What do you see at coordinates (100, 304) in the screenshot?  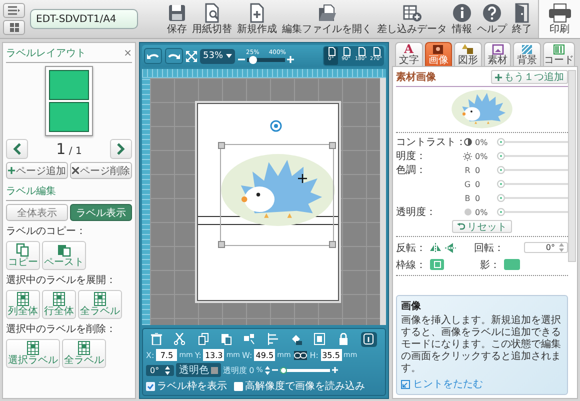 I see `expand-label-button: 全ラベル` at bounding box center [100, 304].